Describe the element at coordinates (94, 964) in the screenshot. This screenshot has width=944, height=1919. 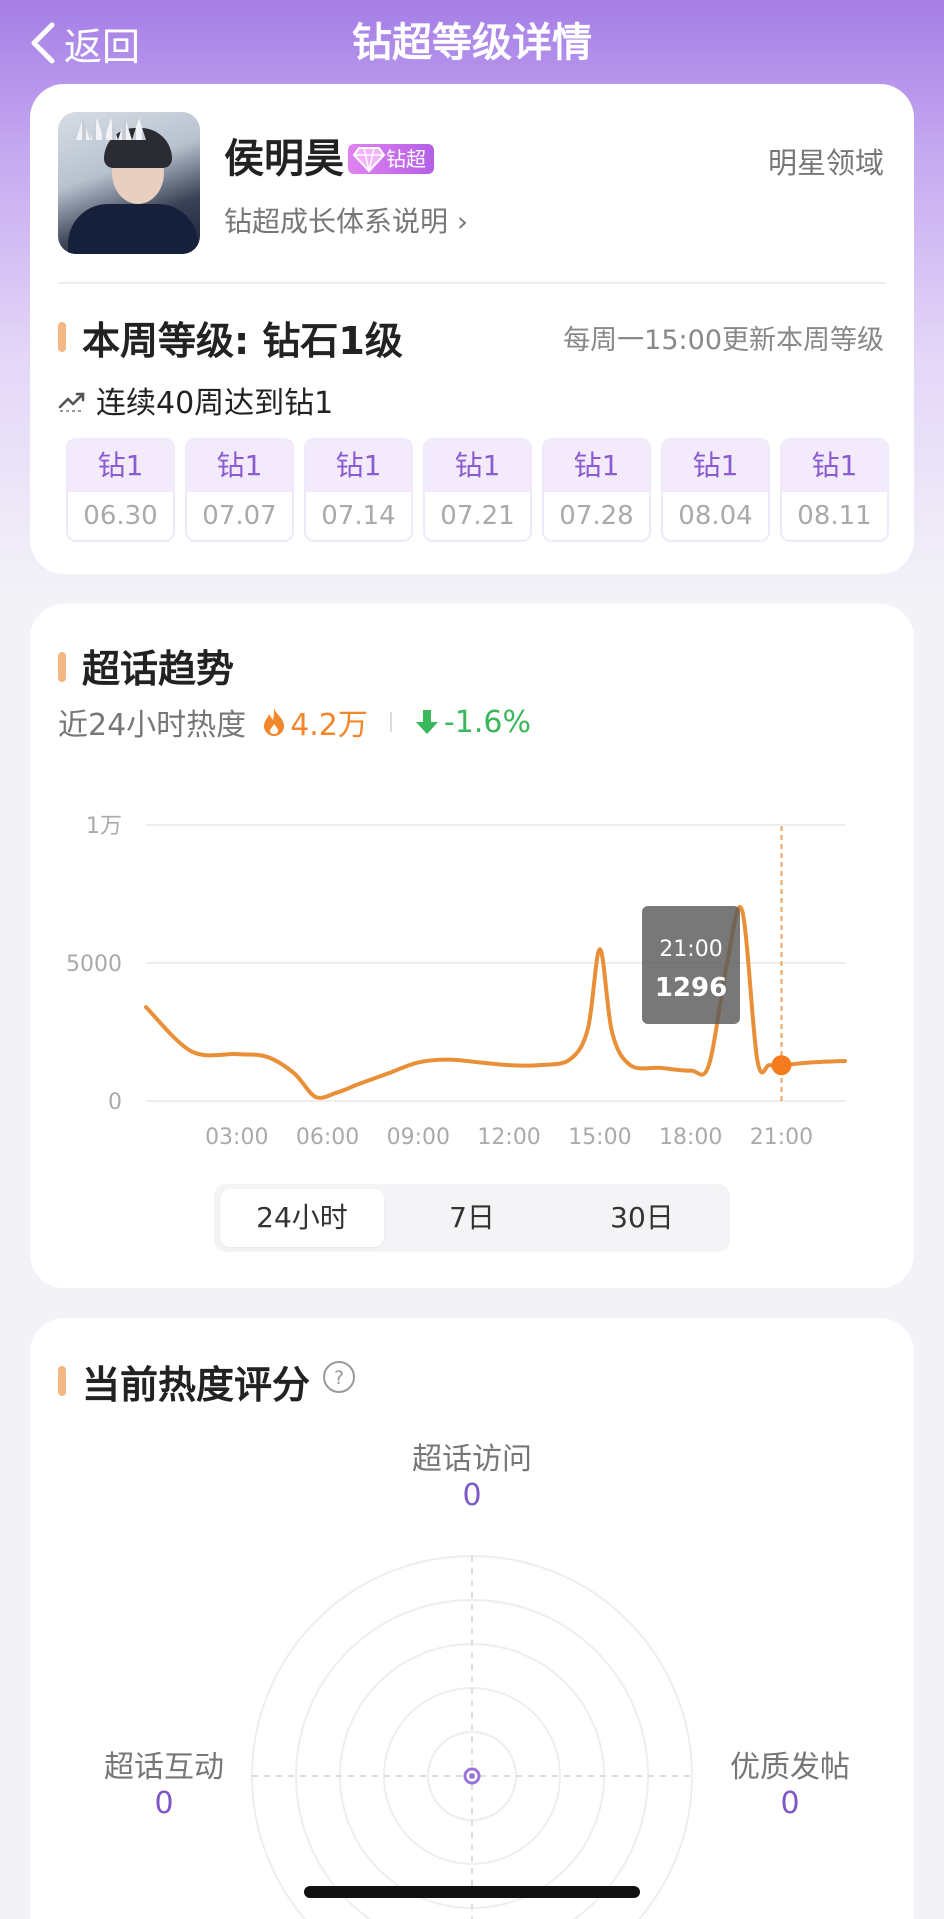
I see `y-tick-label: 5000` at that location.